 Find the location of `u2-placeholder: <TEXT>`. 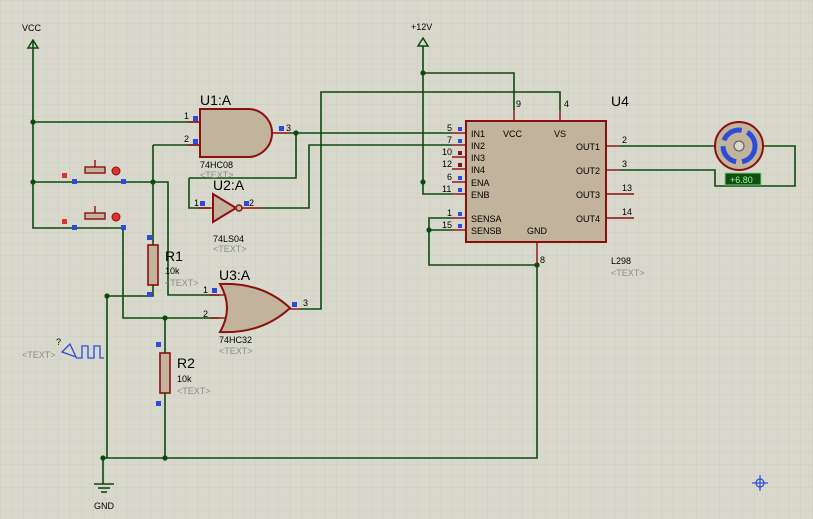

u2-placeholder: <TEXT> is located at coordinates (230, 249).